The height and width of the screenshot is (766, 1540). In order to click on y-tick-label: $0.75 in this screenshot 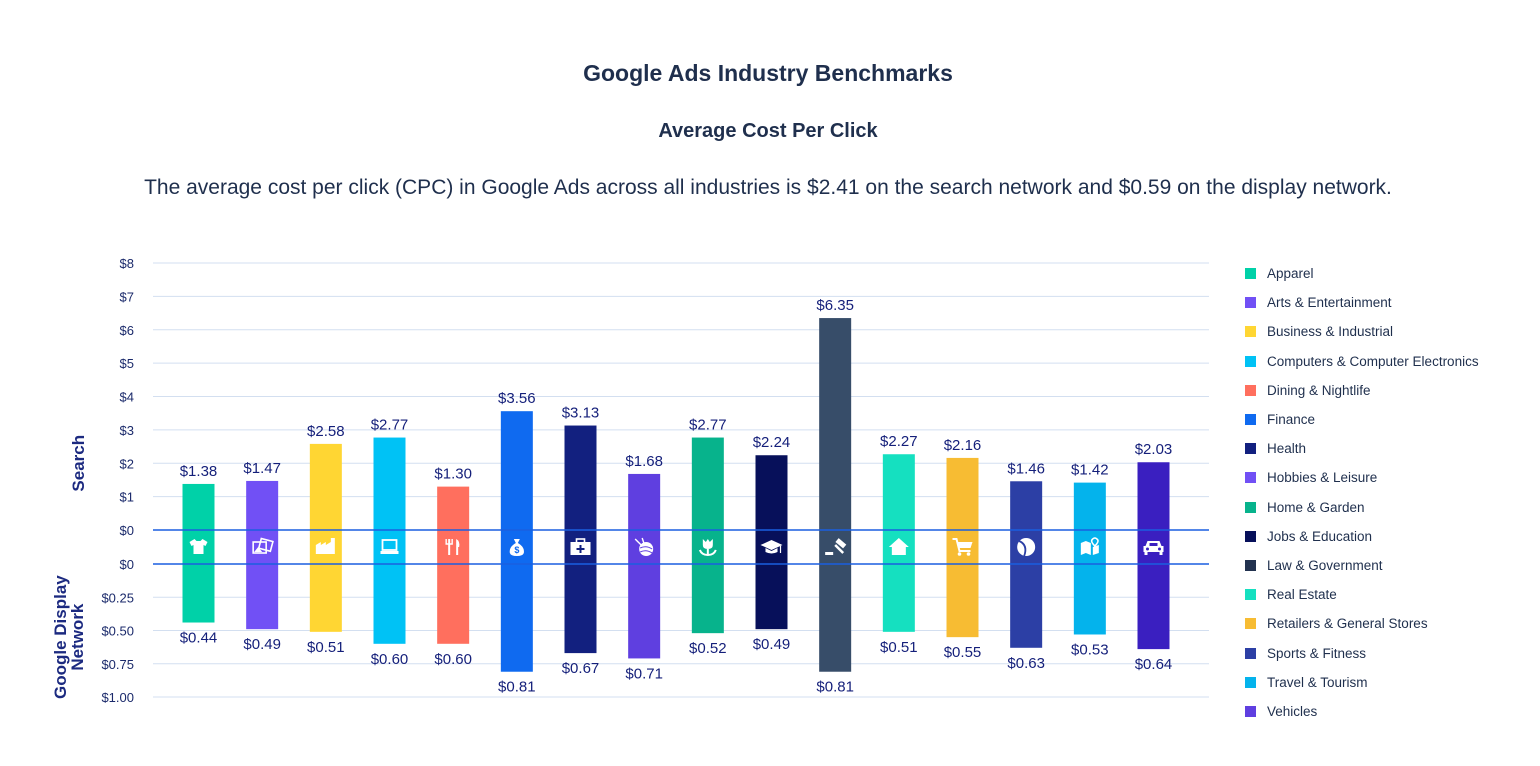, I will do `click(117, 664)`.